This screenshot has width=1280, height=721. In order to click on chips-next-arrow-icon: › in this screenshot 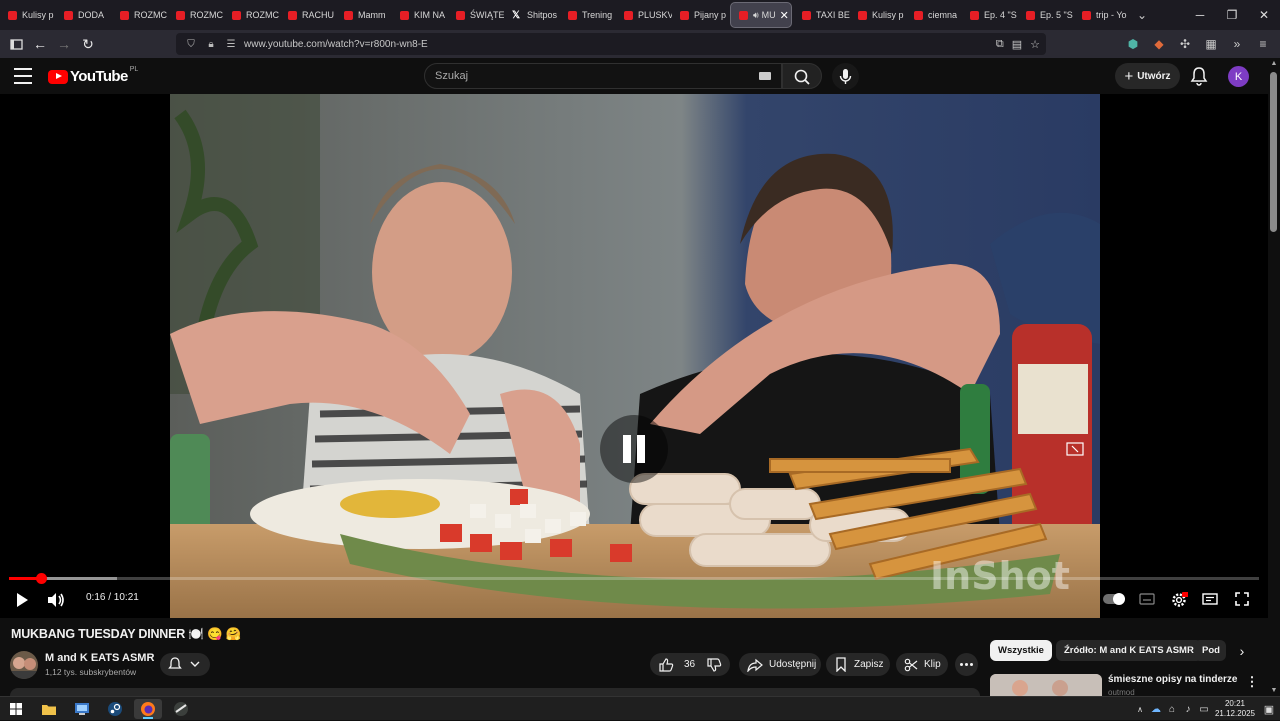, I will do `click(1242, 650)`.